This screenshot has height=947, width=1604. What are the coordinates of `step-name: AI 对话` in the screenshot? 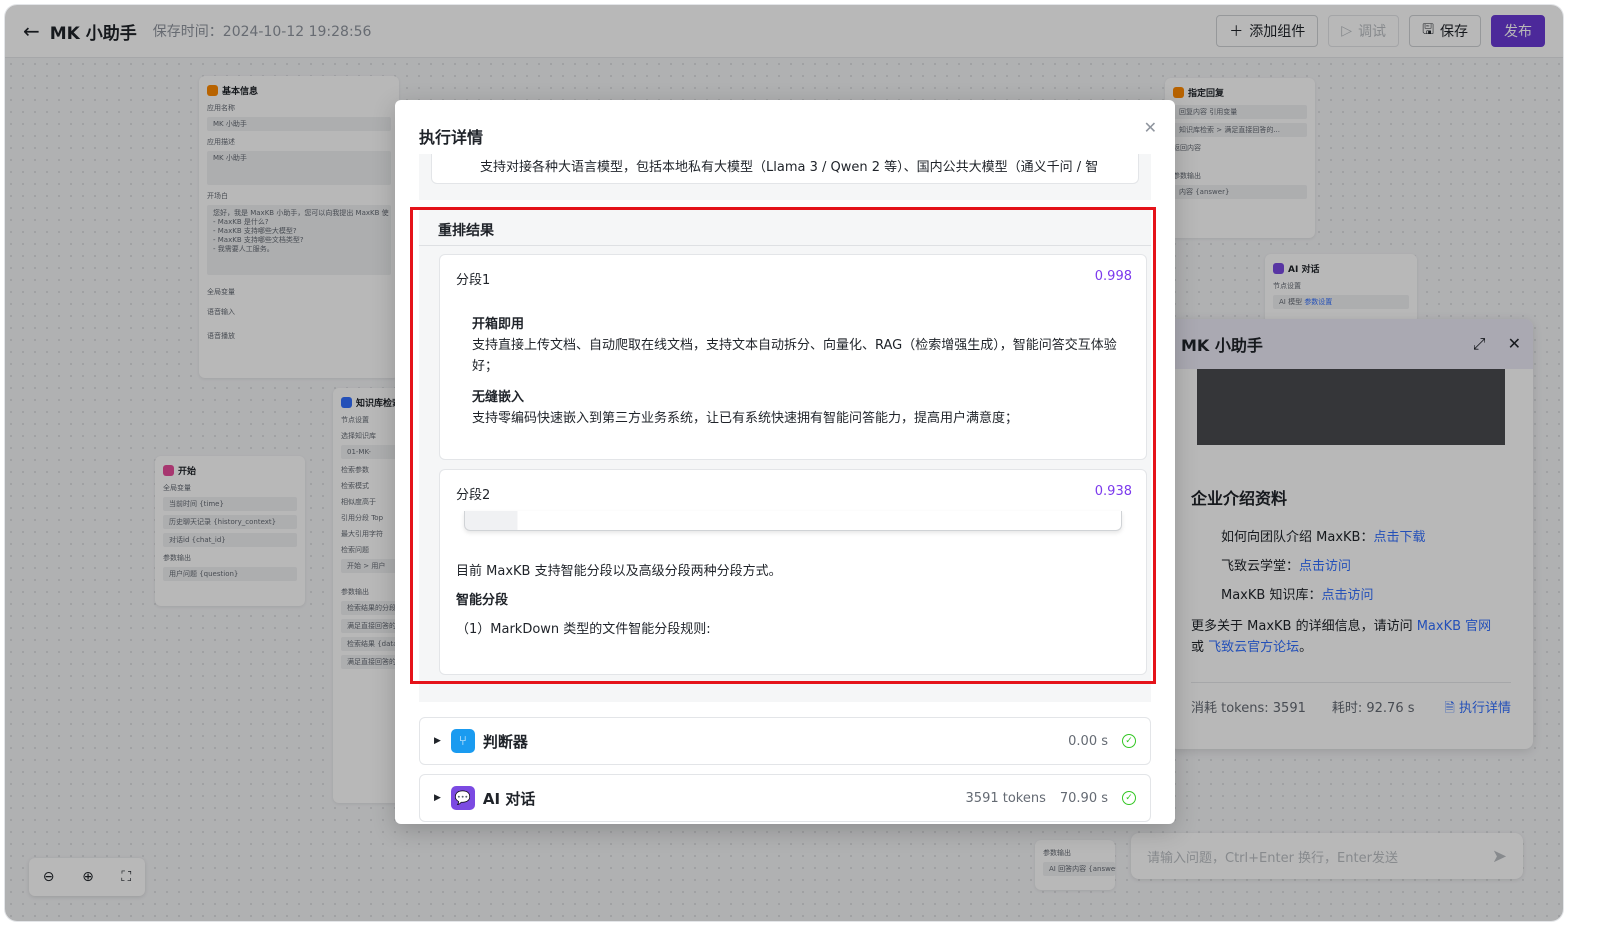 It's located at (509, 798).